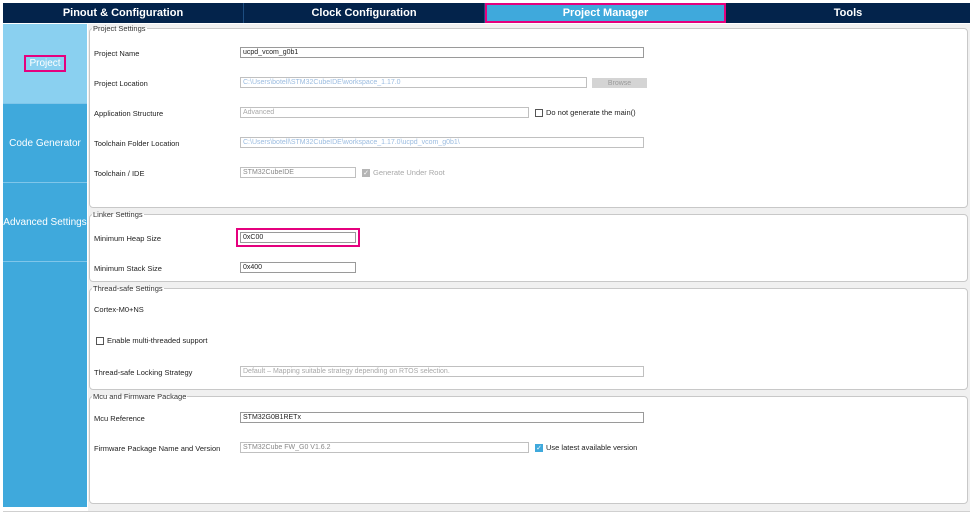 This screenshot has width=973, height=514. I want to click on toolchain-folder-label: Toolchain Folder Location, so click(137, 143).